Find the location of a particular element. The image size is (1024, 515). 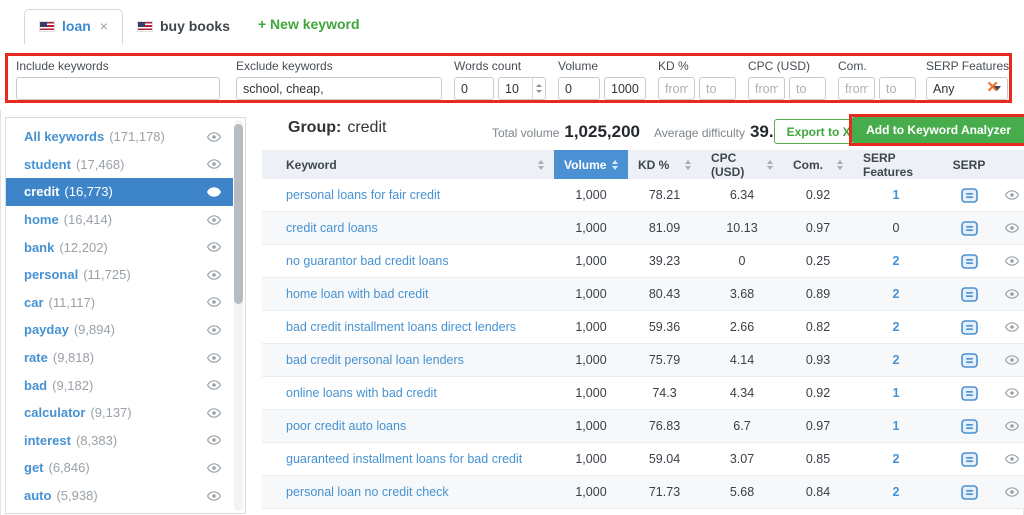

sidebar-item-personal: personal (11,725) is located at coordinates (119, 275).